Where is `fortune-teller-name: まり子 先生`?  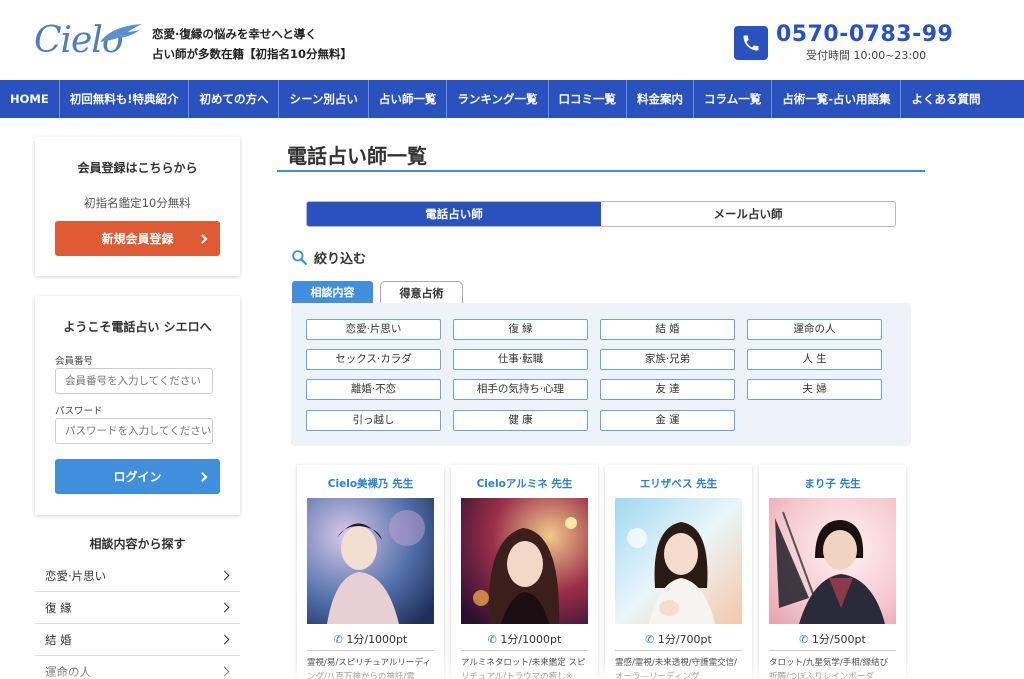
fortune-teller-name: まり子 先生 is located at coordinates (832, 483).